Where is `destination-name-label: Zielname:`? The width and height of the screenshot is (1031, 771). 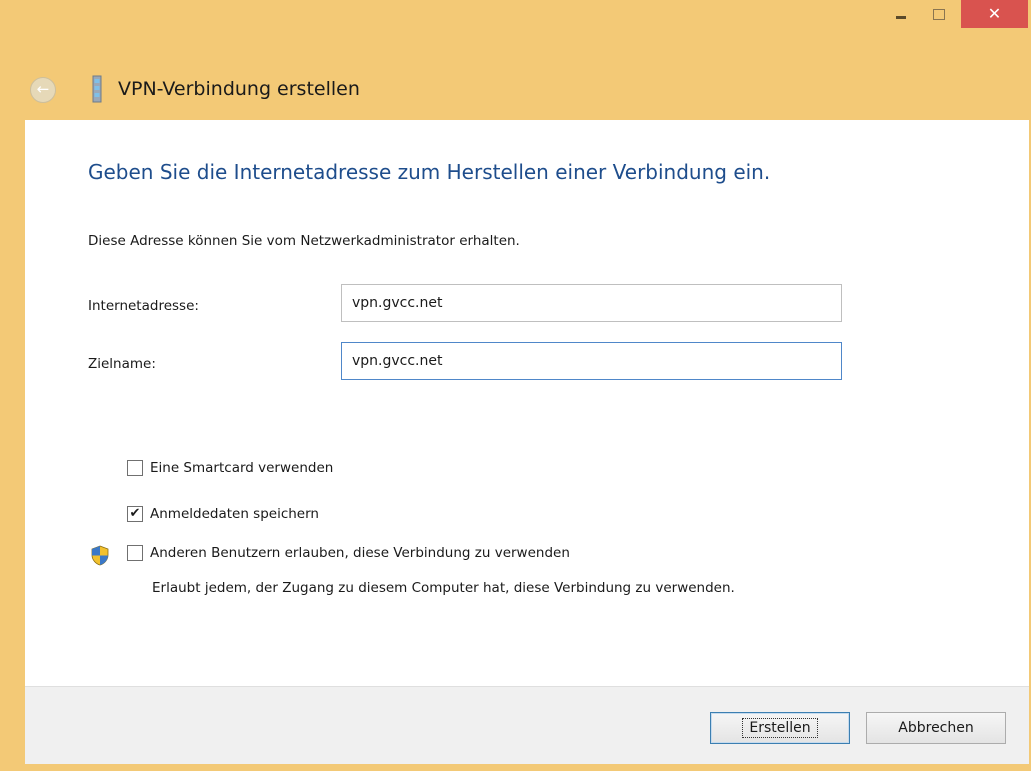 destination-name-label: Zielname: is located at coordinates (122, 364).